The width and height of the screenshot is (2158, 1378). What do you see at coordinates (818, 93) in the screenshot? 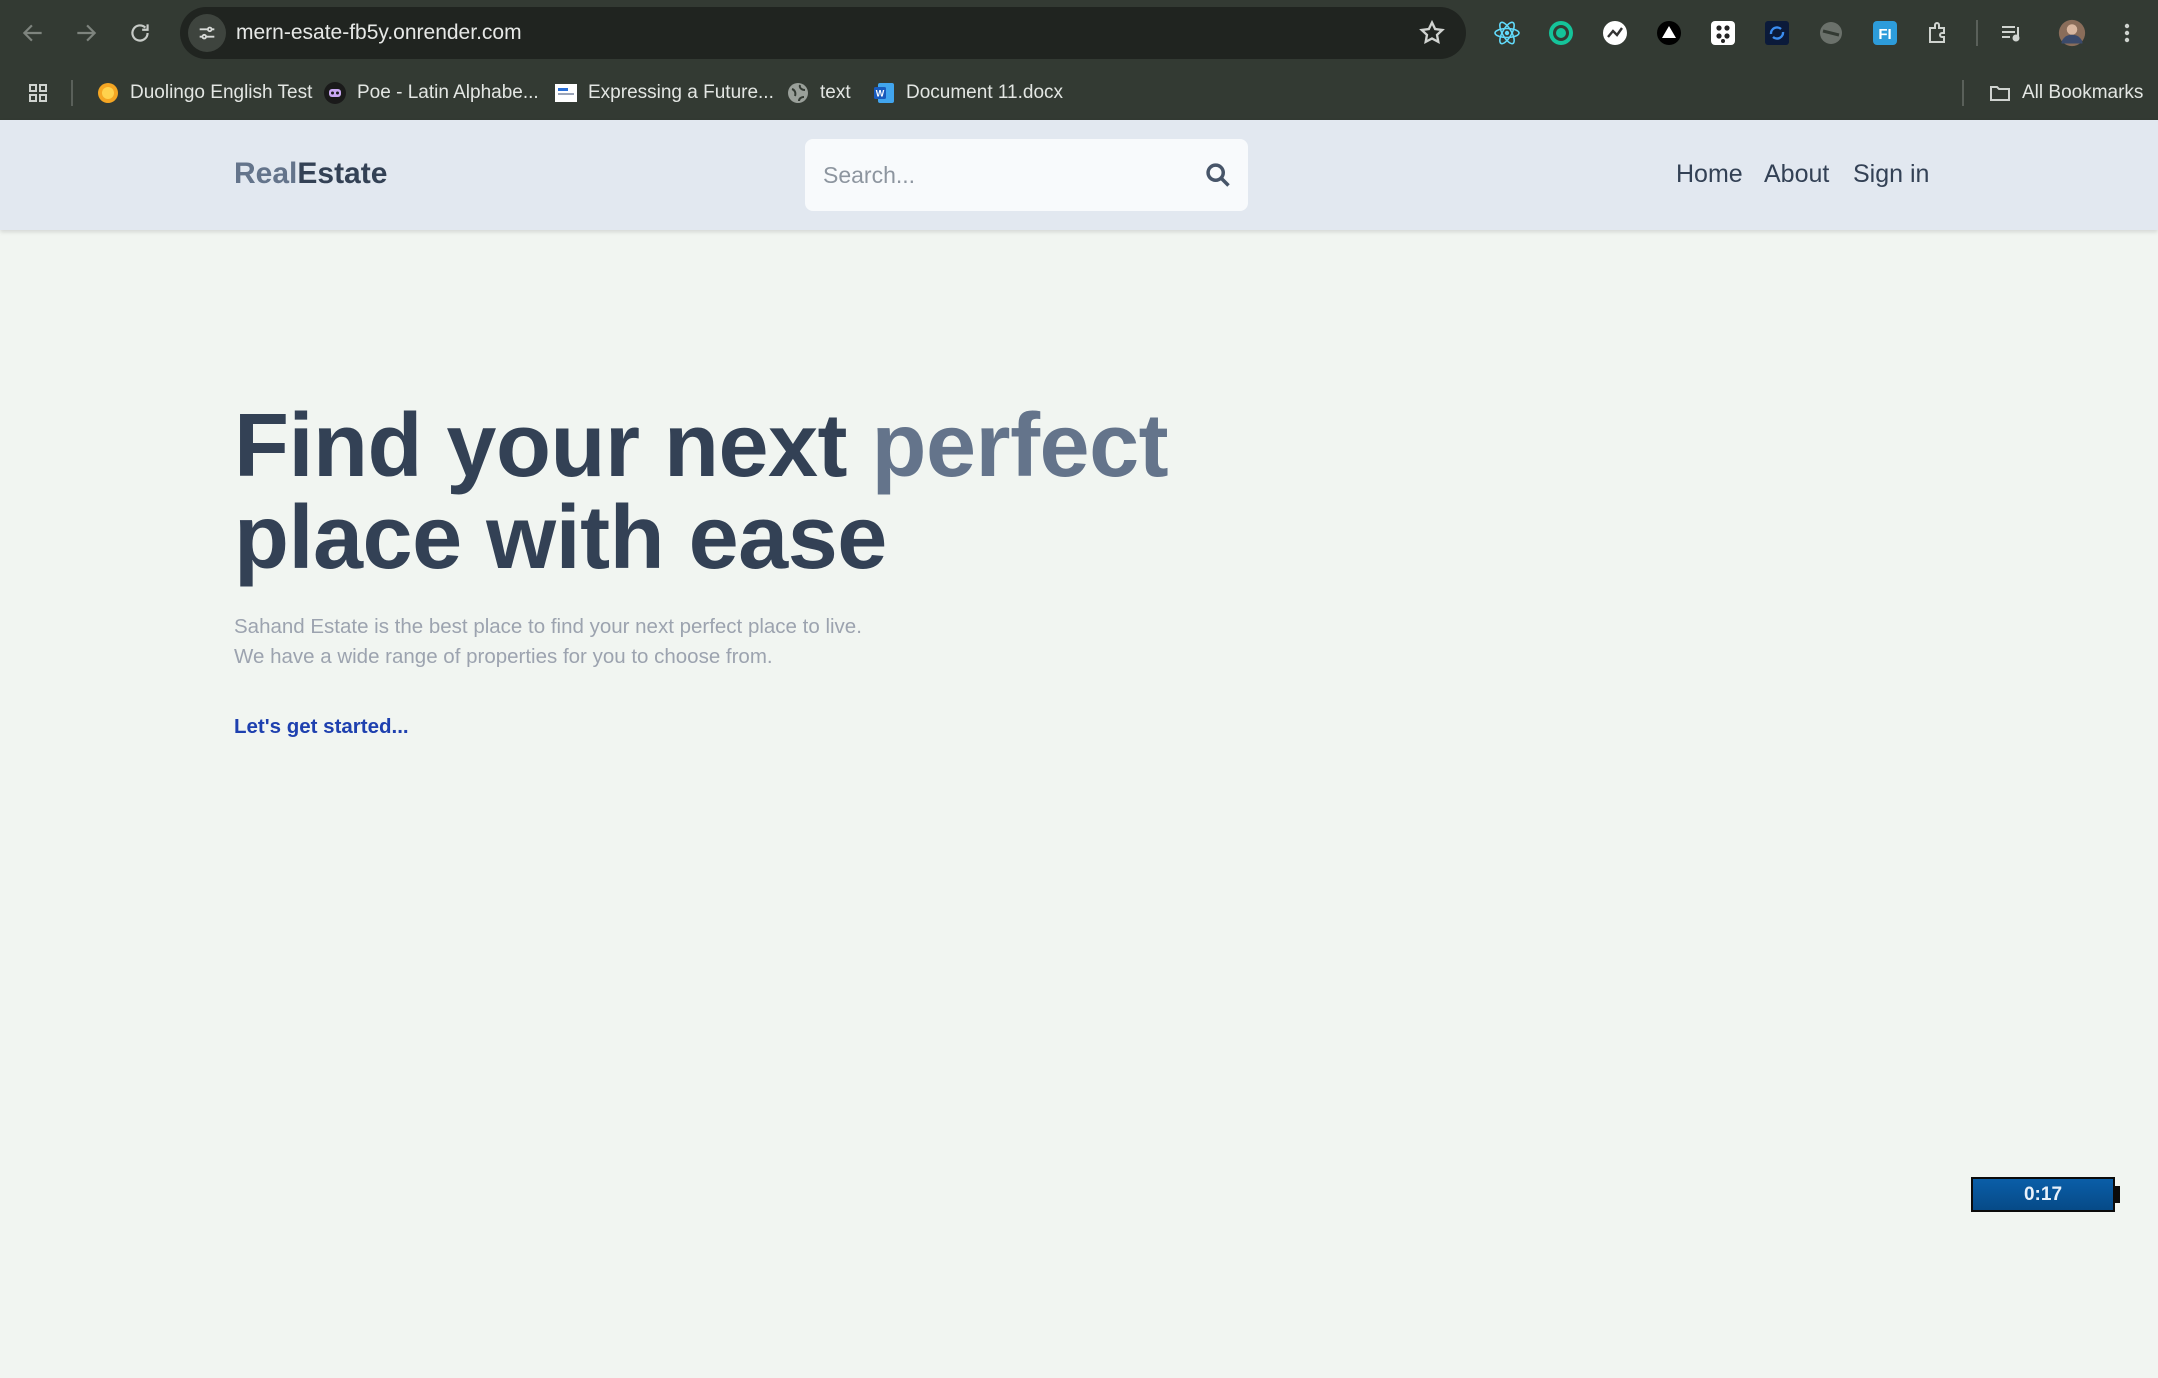
I see `bookmark-text: text` at bounding box center [818, 93].